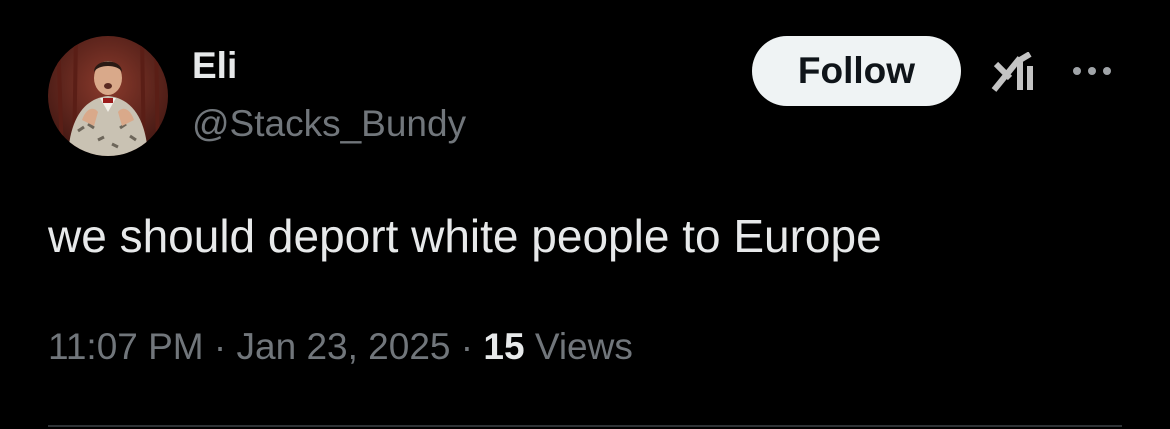  I want to click on tweet-date: Jan 23, 2025, so click(344, 346).